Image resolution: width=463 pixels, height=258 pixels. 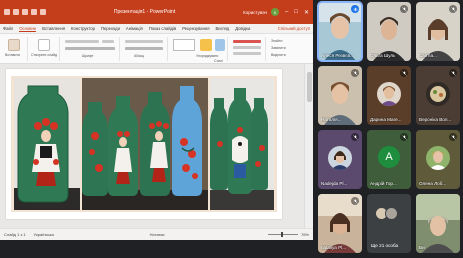 I want to click on font-name-field, so click(x=82, y=41).